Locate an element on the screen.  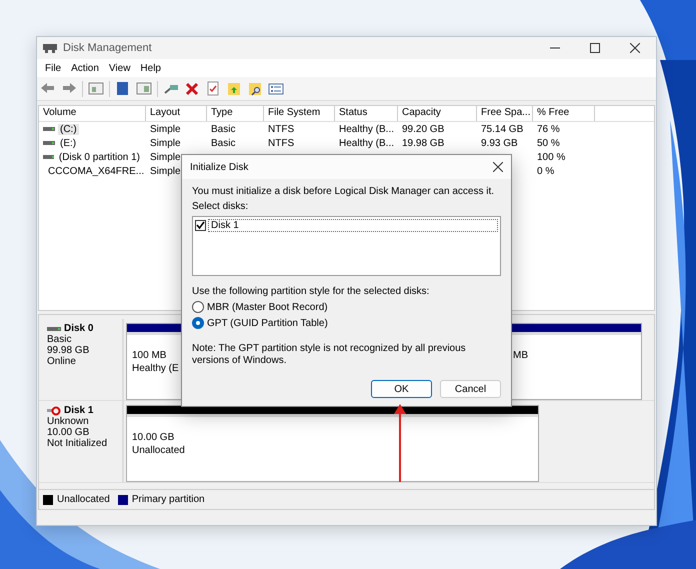
app-icon is located at coordinates (50, 48).